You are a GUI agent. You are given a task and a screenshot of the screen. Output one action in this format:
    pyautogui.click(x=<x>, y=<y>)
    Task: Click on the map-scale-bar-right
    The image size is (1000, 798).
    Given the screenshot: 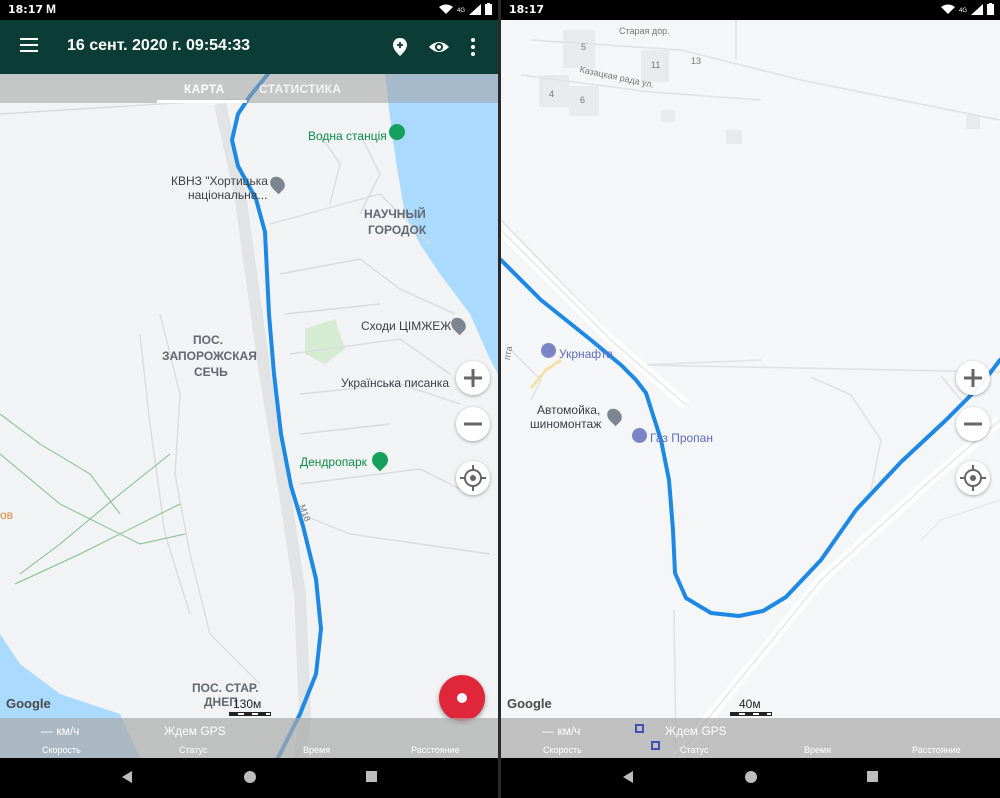 What is the action you would take?
    pyautogui.click(x=751, y=714)
    